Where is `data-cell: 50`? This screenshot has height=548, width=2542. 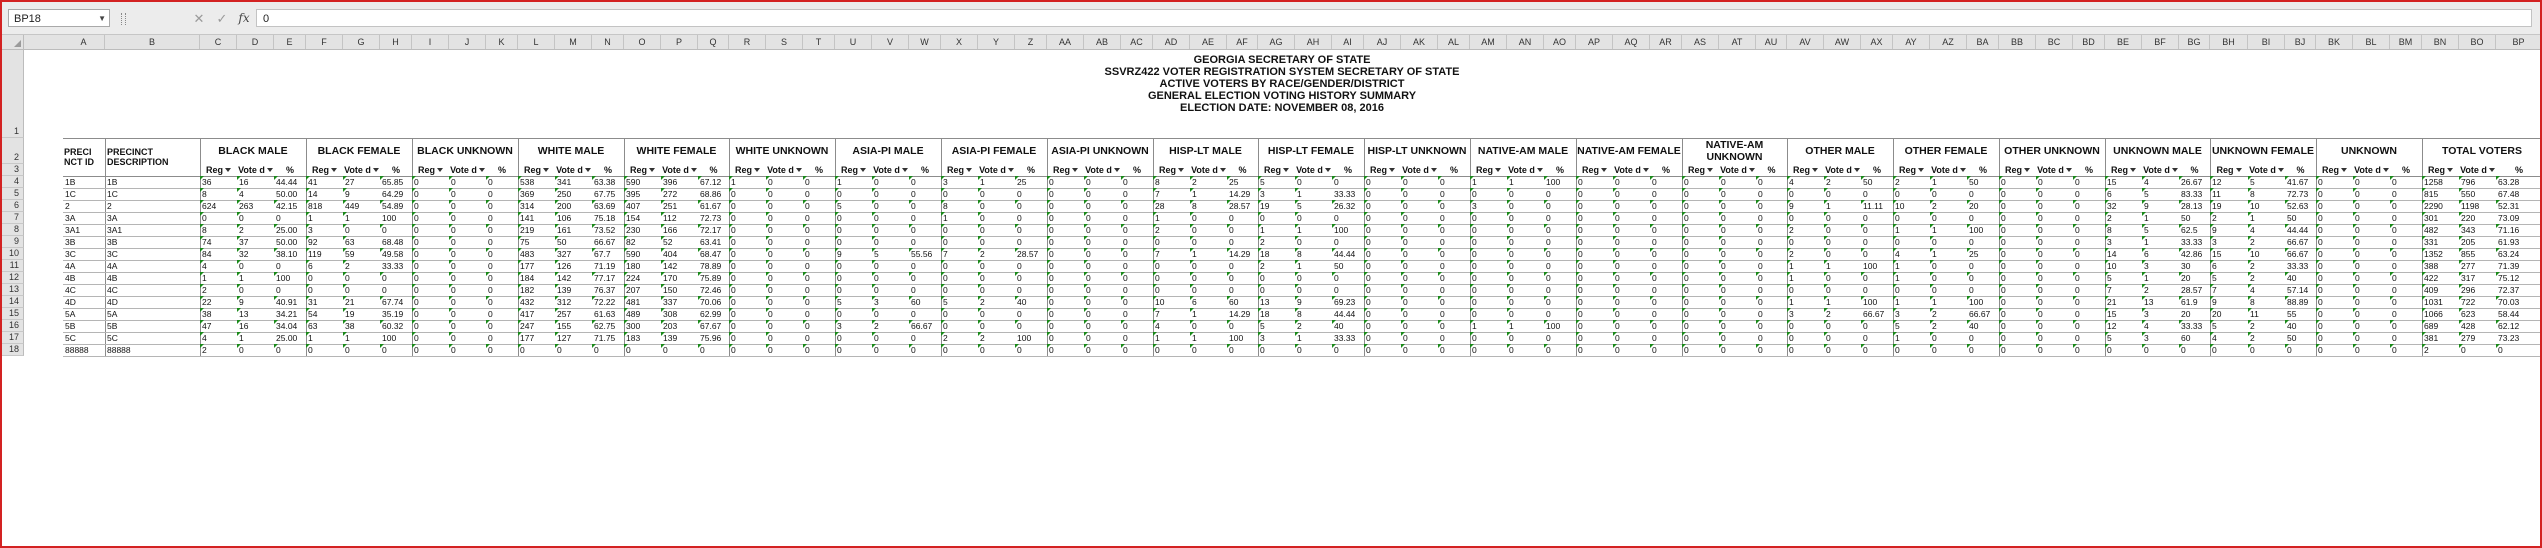 data-cell: 50 is located at coordinates (1877, 182).